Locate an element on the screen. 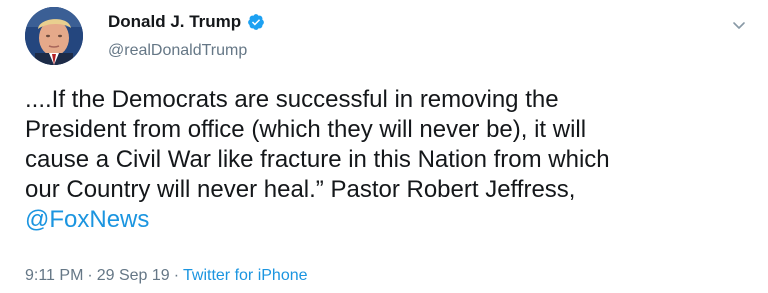 Image resolution: width=768 pixels, height=293 pixels. user-handle: @realDonaldTrump is located at coordinates (186, 51).